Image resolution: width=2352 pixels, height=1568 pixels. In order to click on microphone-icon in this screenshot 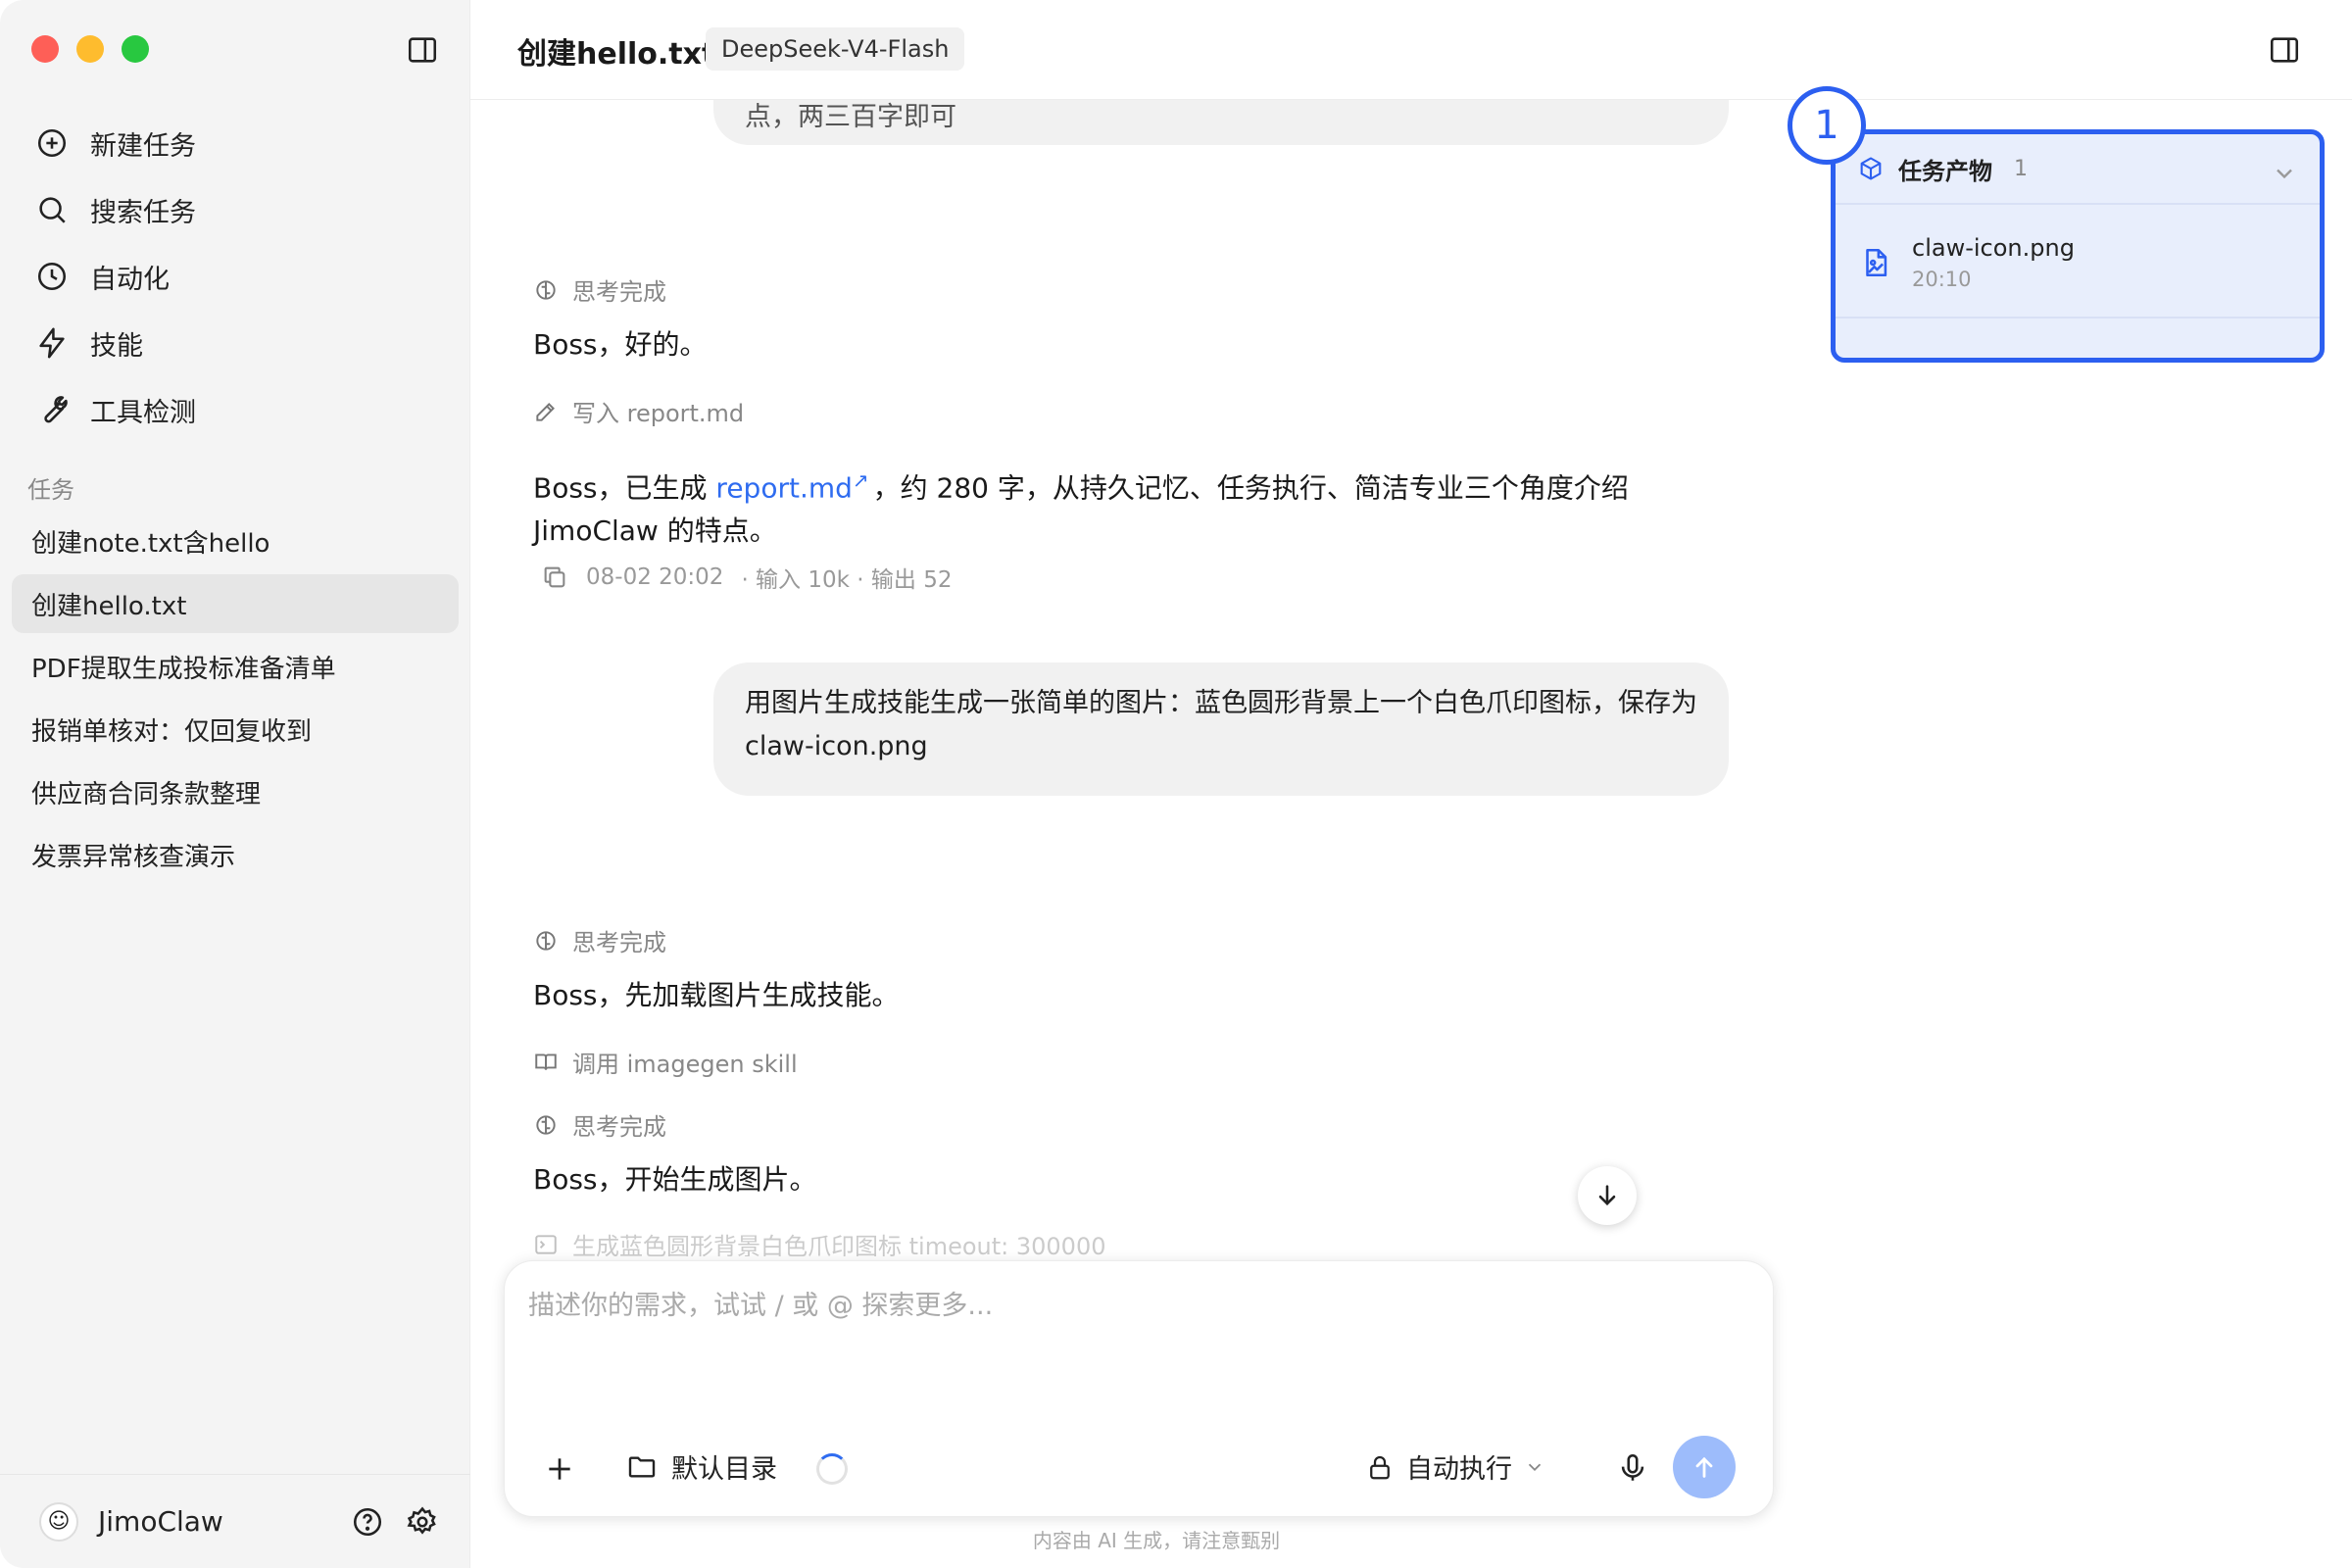, I will do `click(1632, 1468)`.